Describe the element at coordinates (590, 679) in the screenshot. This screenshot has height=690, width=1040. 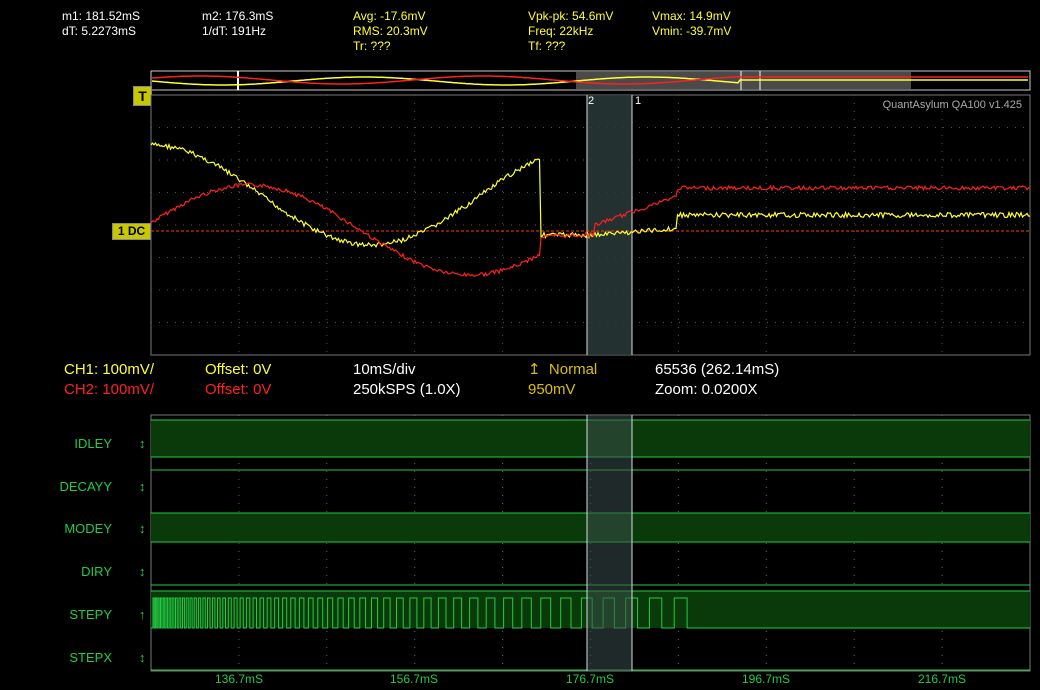
I see `time-tick: 176.7mS` at that location.